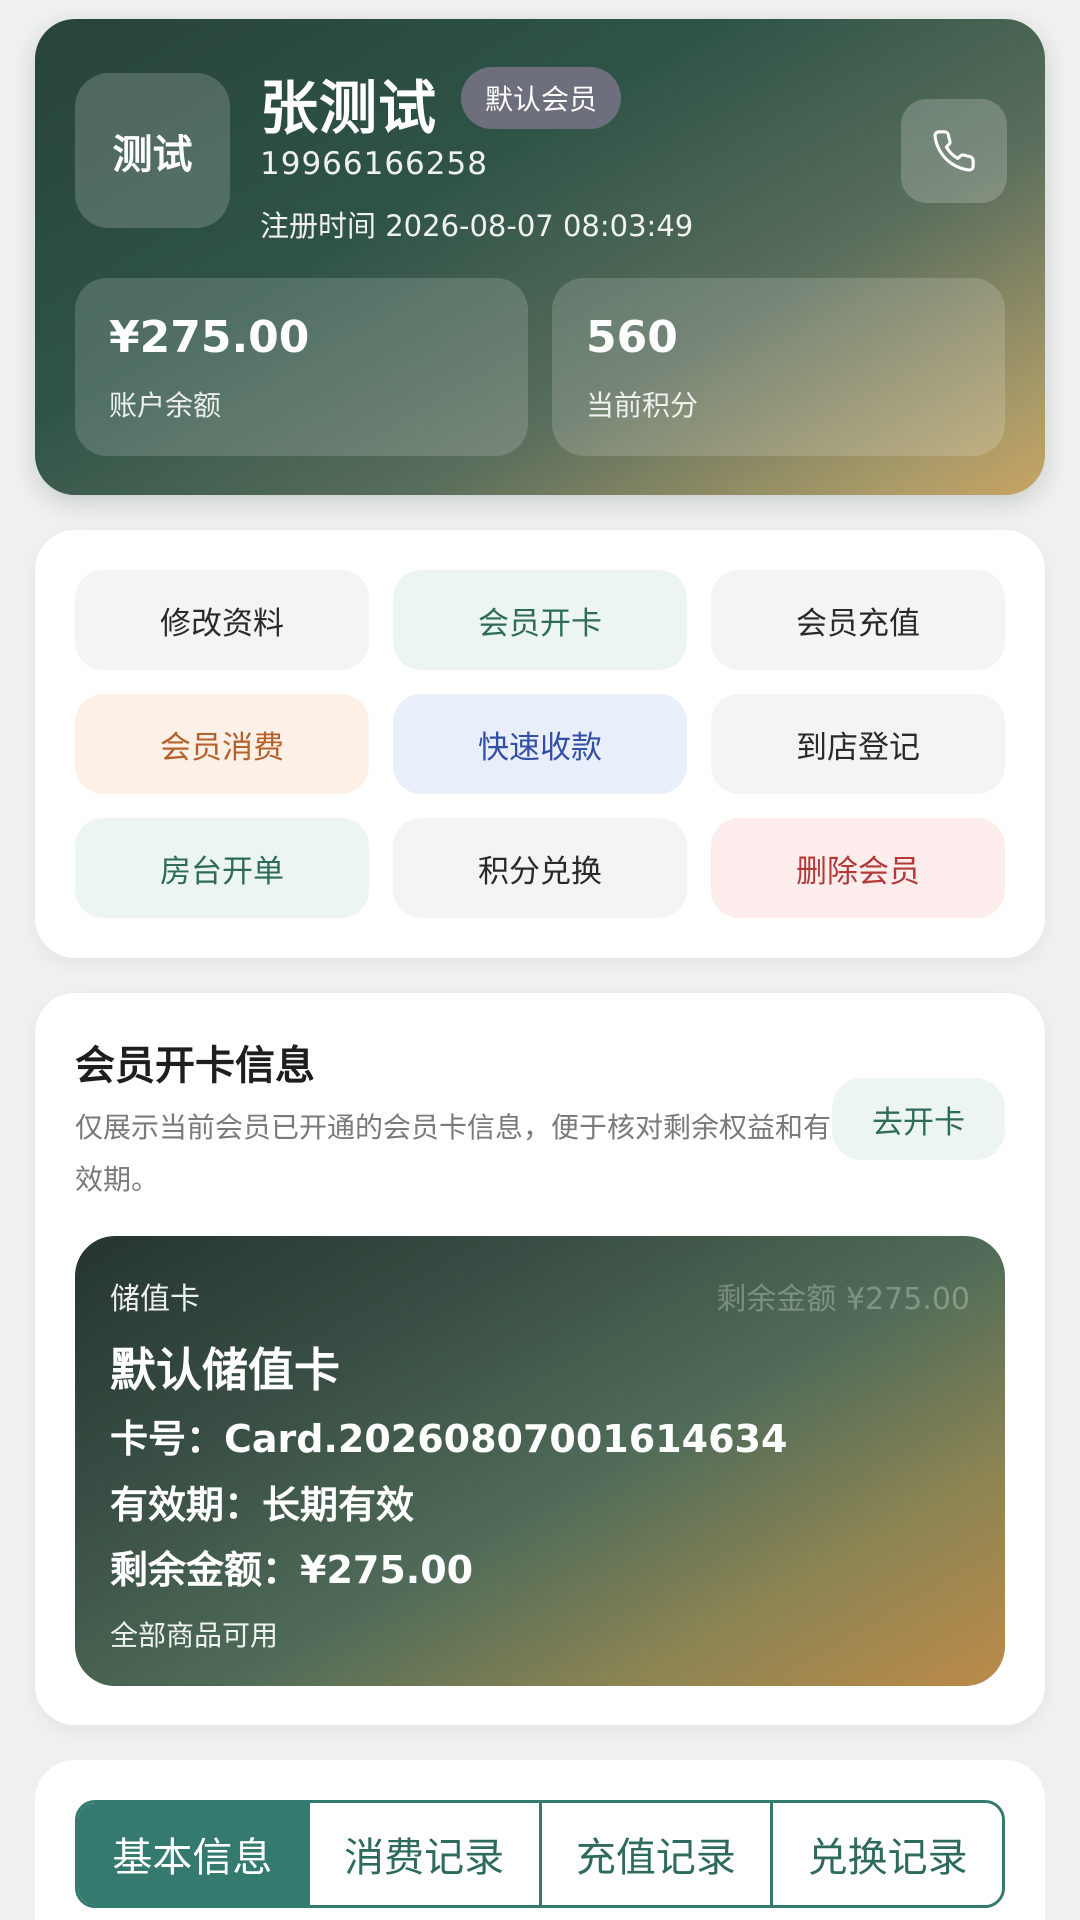 Image resolution: width=1080 pixels, height=1920 pixels. Describe the element at coordinates (422, 1854) in the screenshot. I see `tab-consume-records: 消费记录` at that location.